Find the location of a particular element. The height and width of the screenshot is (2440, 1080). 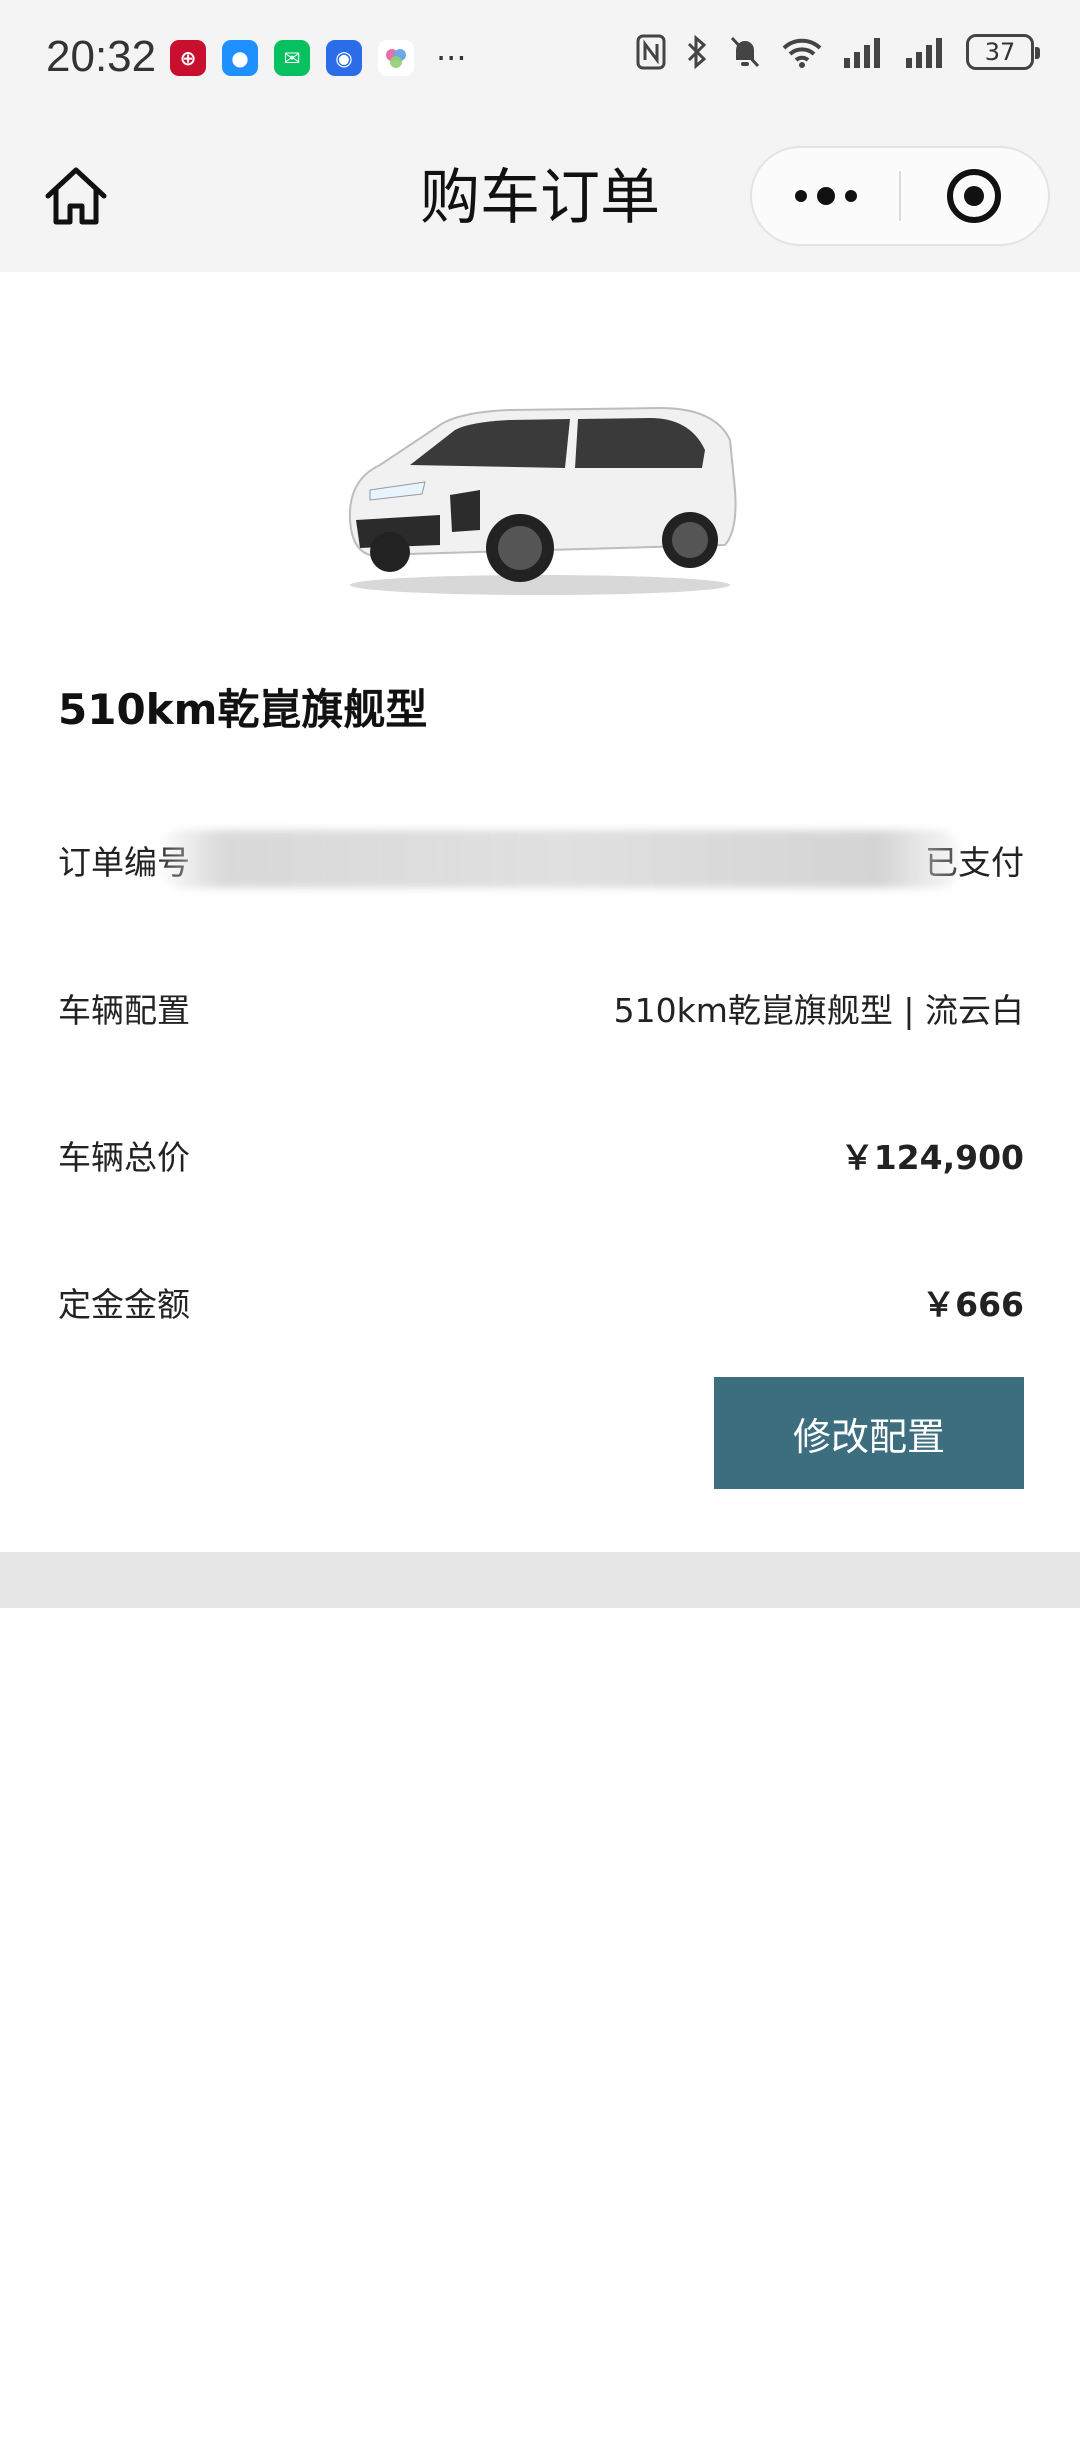

battery-level: 37 is located at coordinates (1000, 52).